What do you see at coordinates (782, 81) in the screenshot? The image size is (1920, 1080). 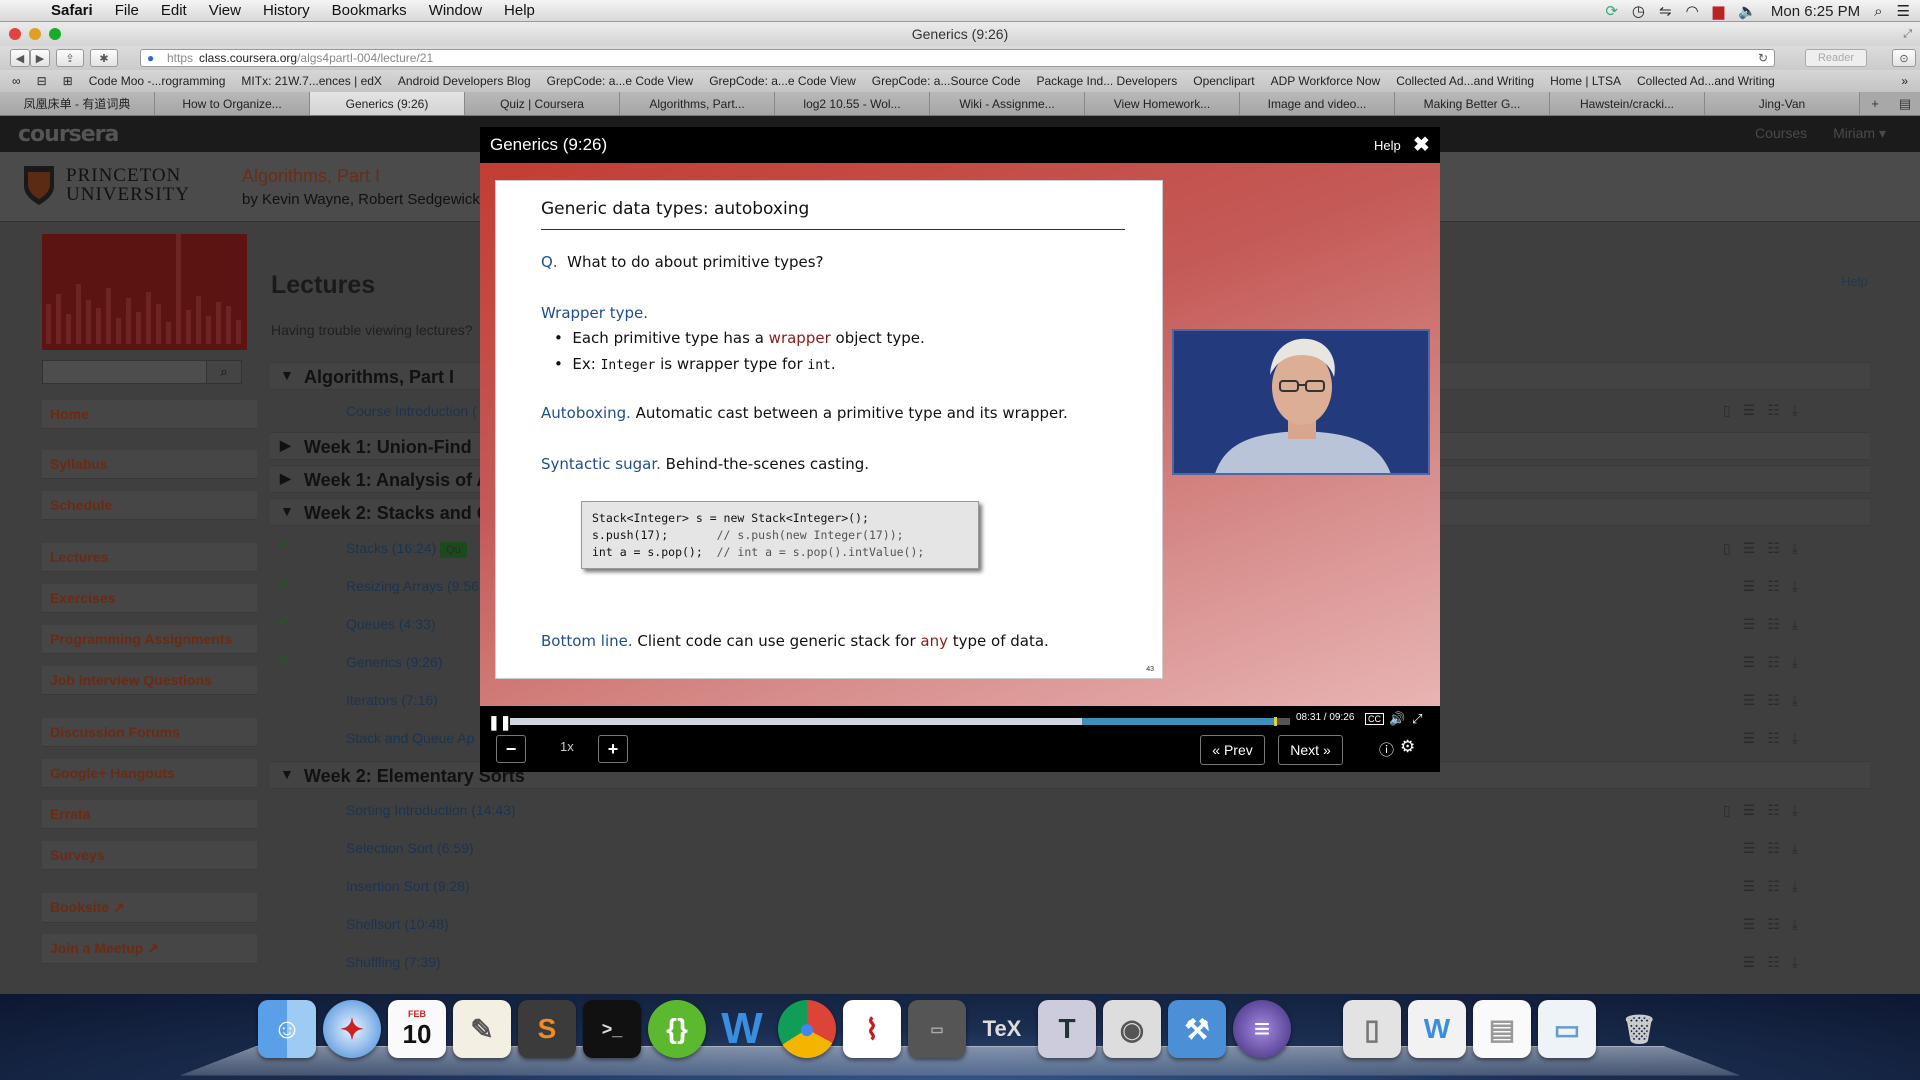 I see `bookmark-item: GrepCode: a...e Code View` at bounding box center [782, 81].